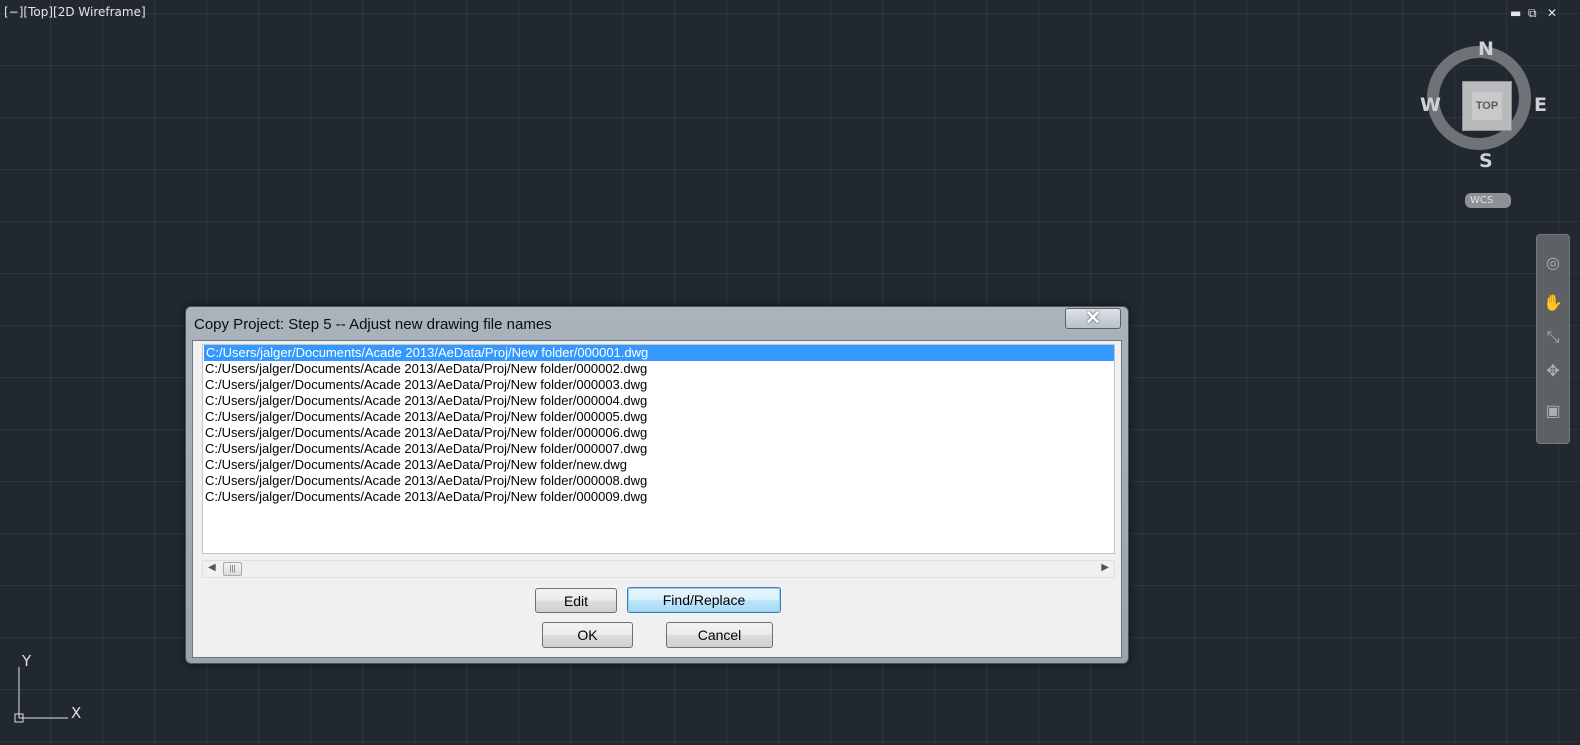  I want to click on wcs-label: WCS, so click(1482, 200).